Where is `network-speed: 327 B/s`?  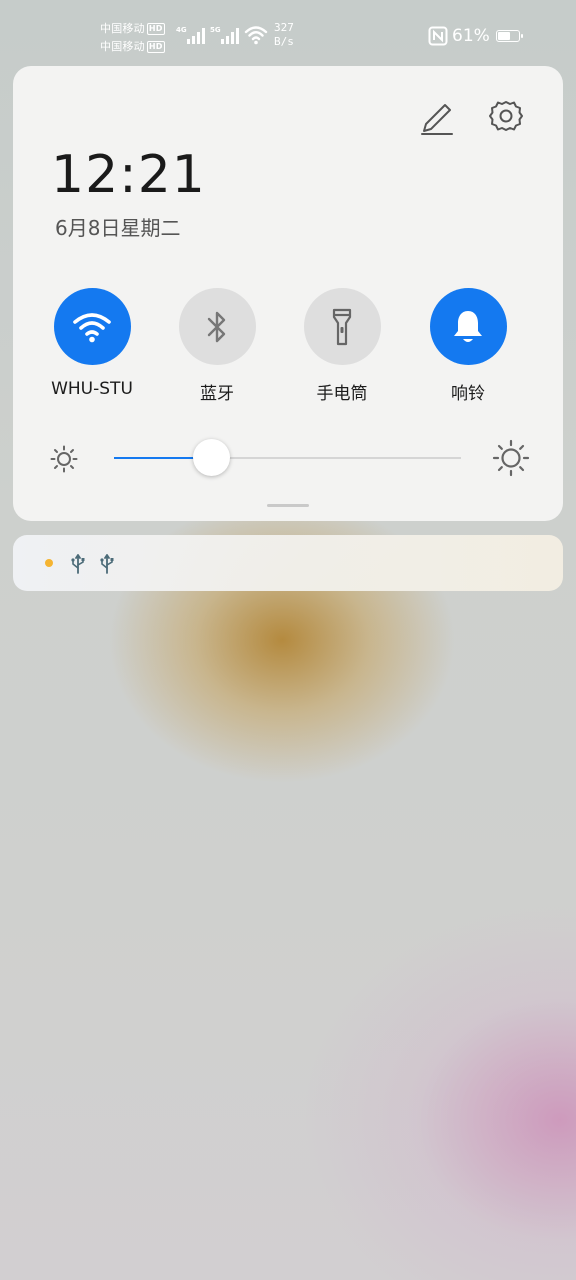
network-speed: 327 B/s is located at coordinates (284, 35).